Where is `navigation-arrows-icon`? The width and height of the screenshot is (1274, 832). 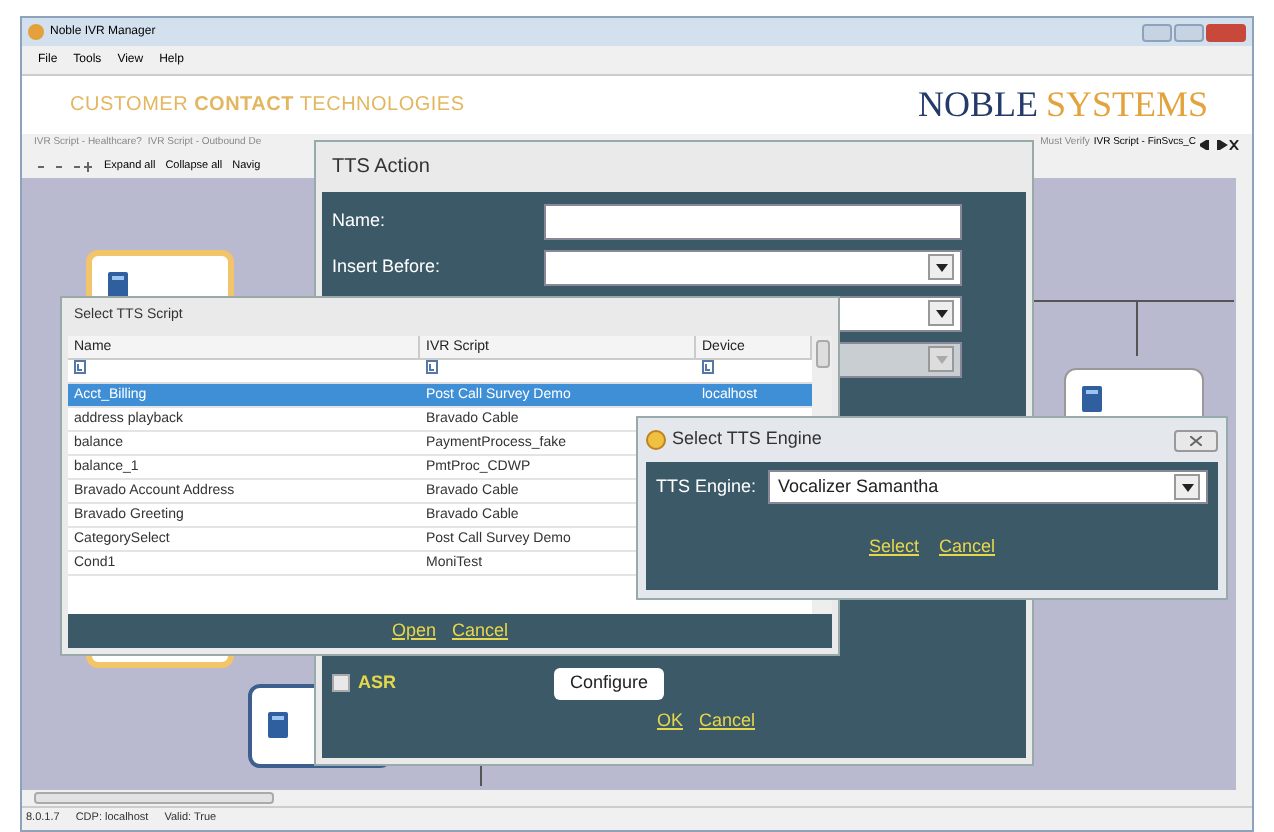
navigation-arrows-icon is located at coordinates (66, 166).